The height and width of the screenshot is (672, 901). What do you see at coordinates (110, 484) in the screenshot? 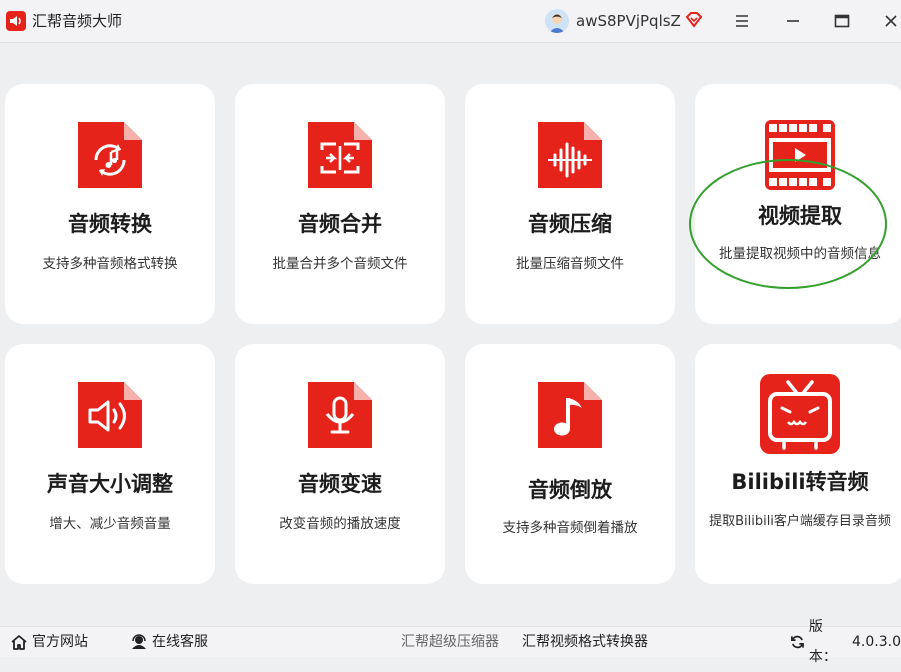
I see `card-title: 声音大小调整` at bounding box center [110, 484].